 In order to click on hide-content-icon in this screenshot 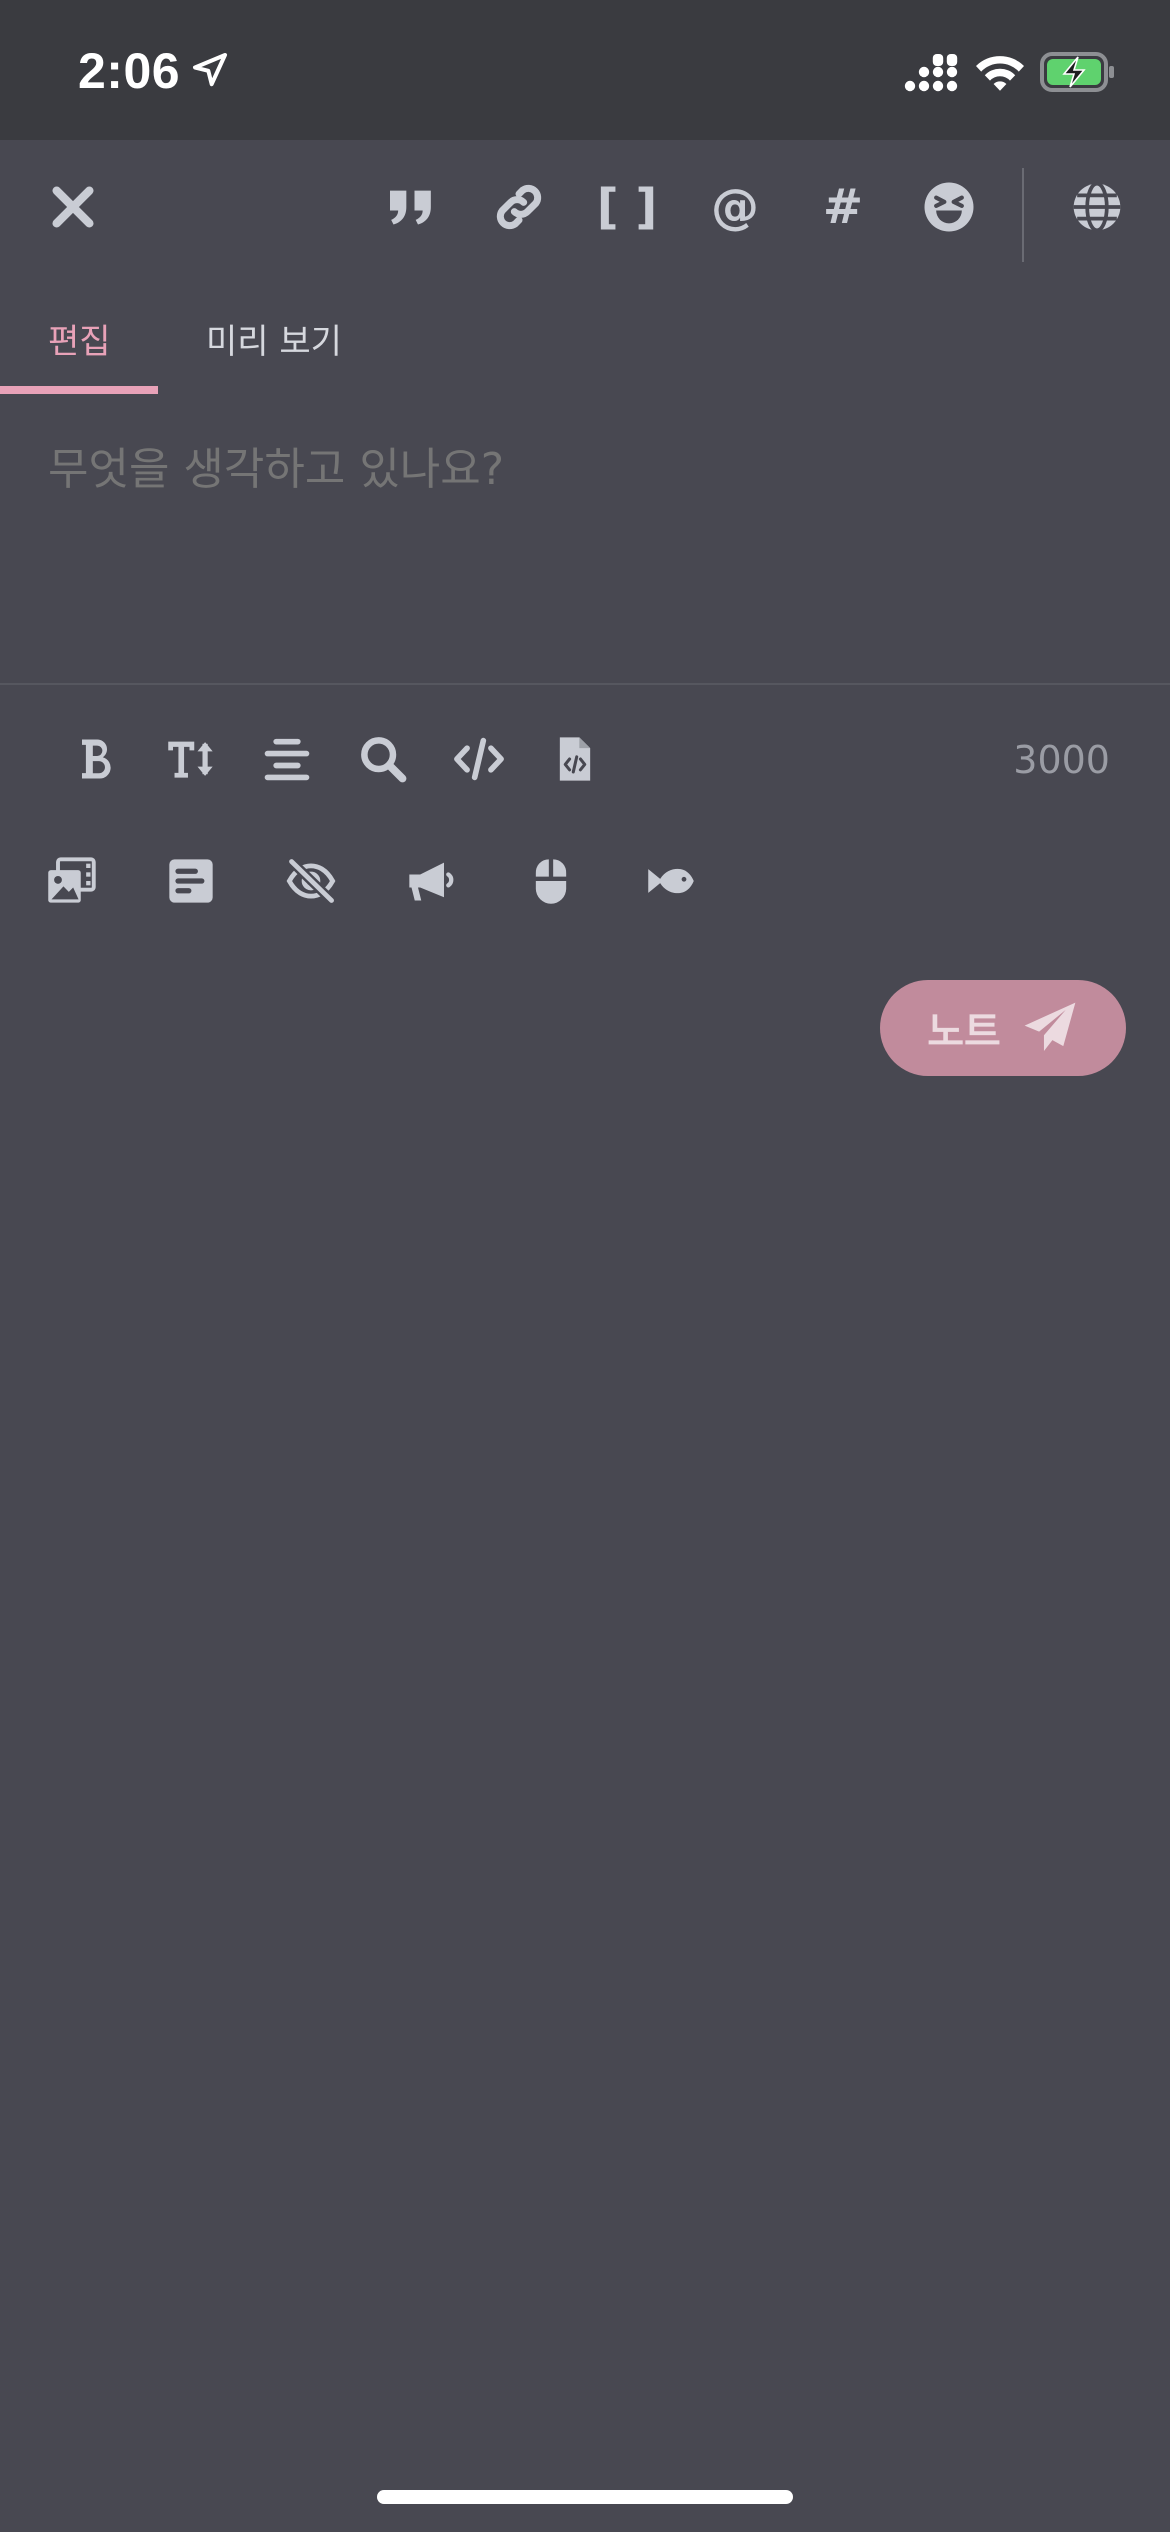, I will do `click(311, 881)`.